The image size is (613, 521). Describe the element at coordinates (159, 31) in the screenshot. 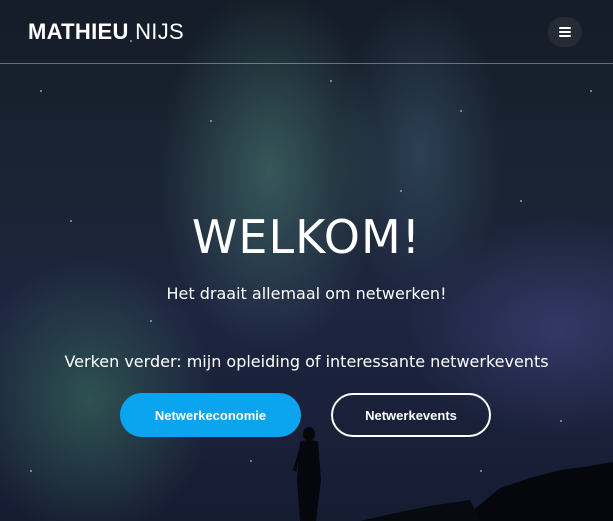

I see `brand-last-name: NIJS` at that location.